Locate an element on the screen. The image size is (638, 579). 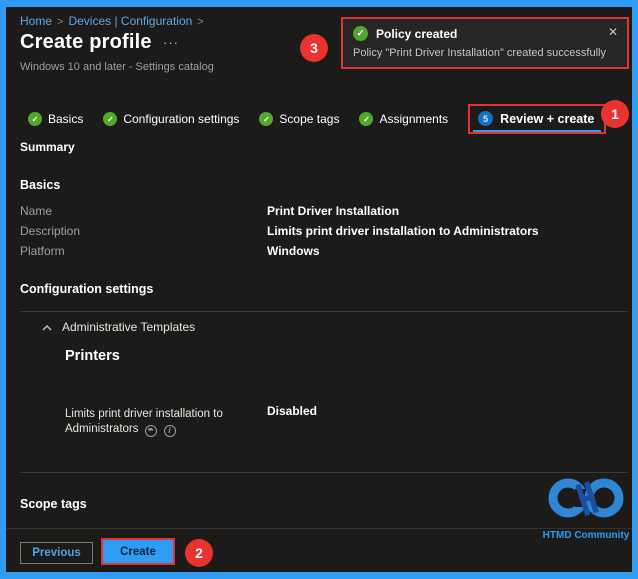
annotation-badge-3: 3 is located at coordinates (314, 48).